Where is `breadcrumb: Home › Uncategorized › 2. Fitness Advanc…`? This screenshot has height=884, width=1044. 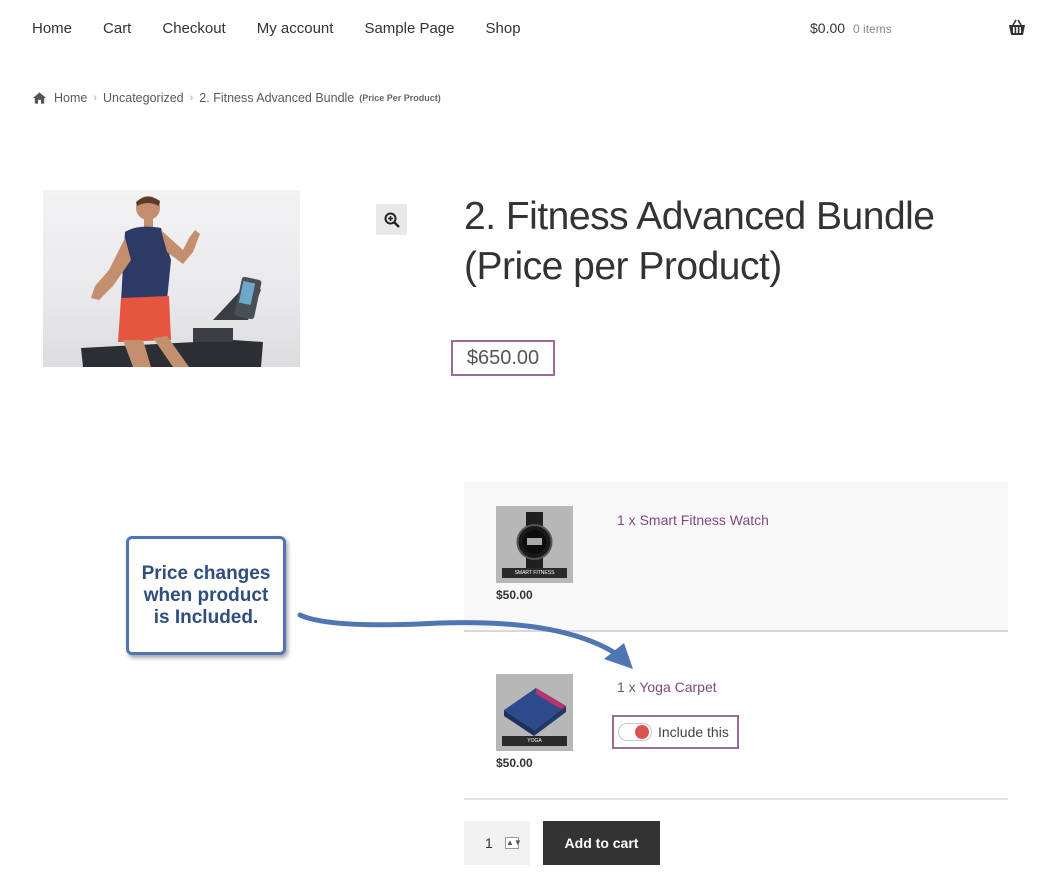
breadcrumb: Home › Uncategorized › 2. Fitness Advanc… is located at coordinates (236, 98).